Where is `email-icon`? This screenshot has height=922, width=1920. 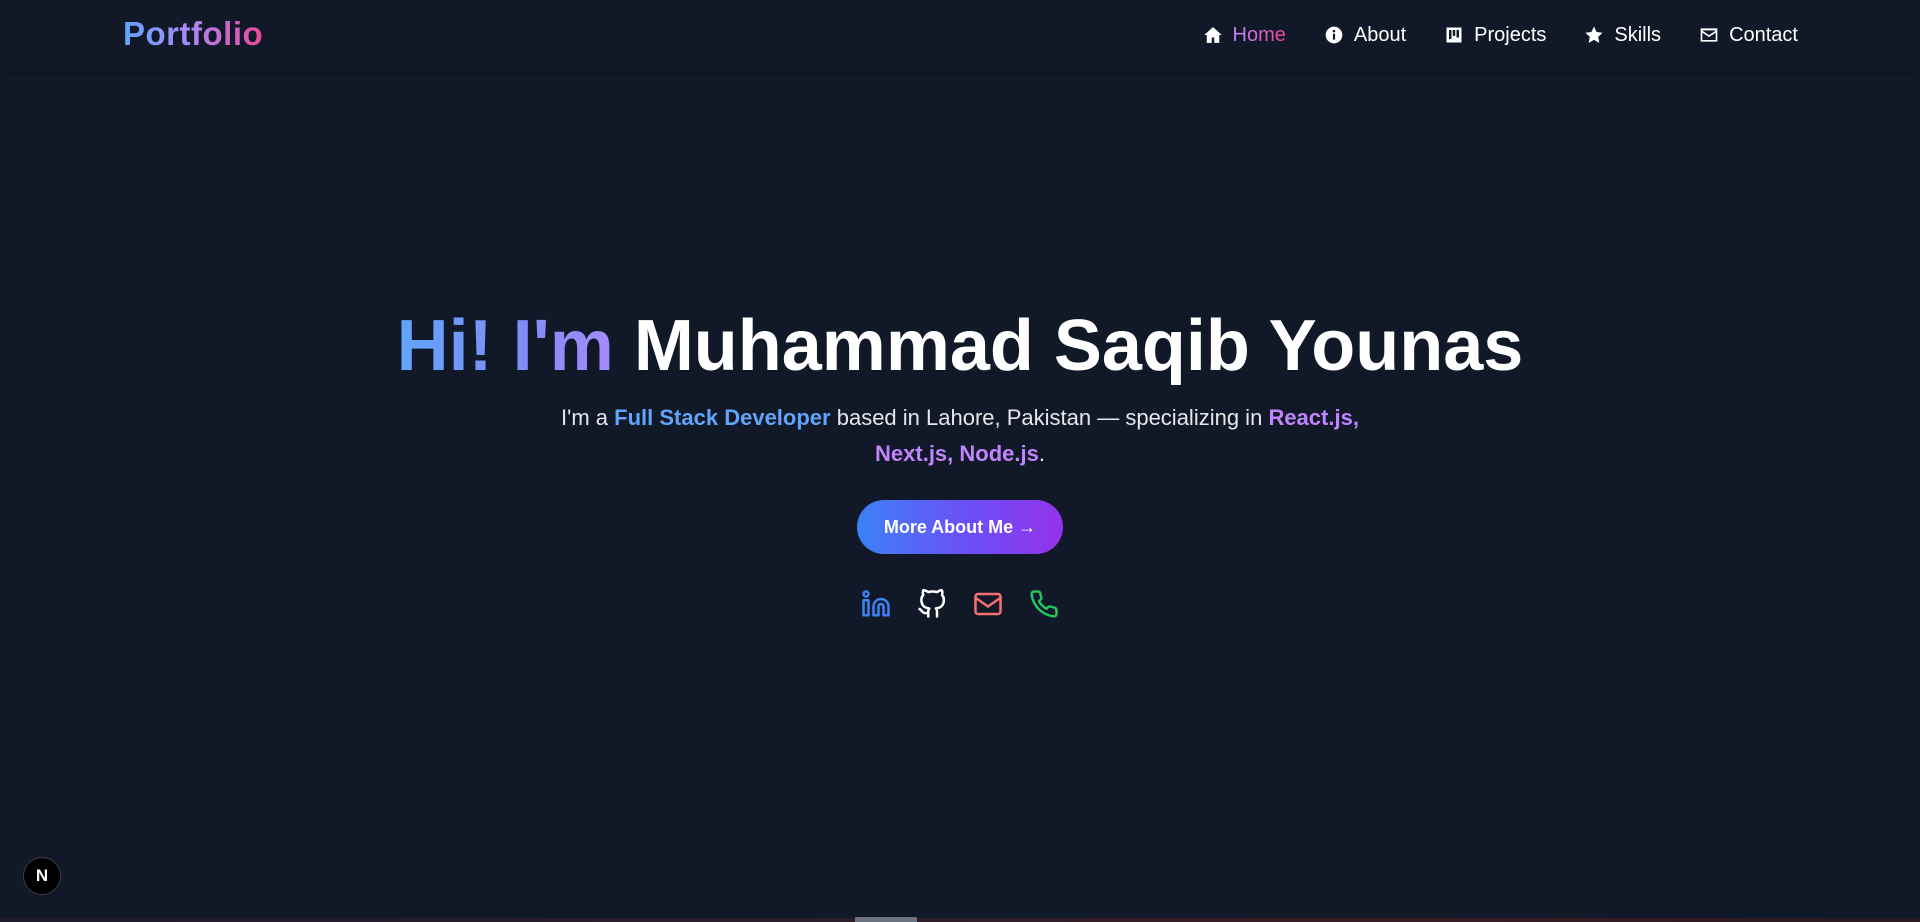 email-icon is located at coordinates (988, 606).